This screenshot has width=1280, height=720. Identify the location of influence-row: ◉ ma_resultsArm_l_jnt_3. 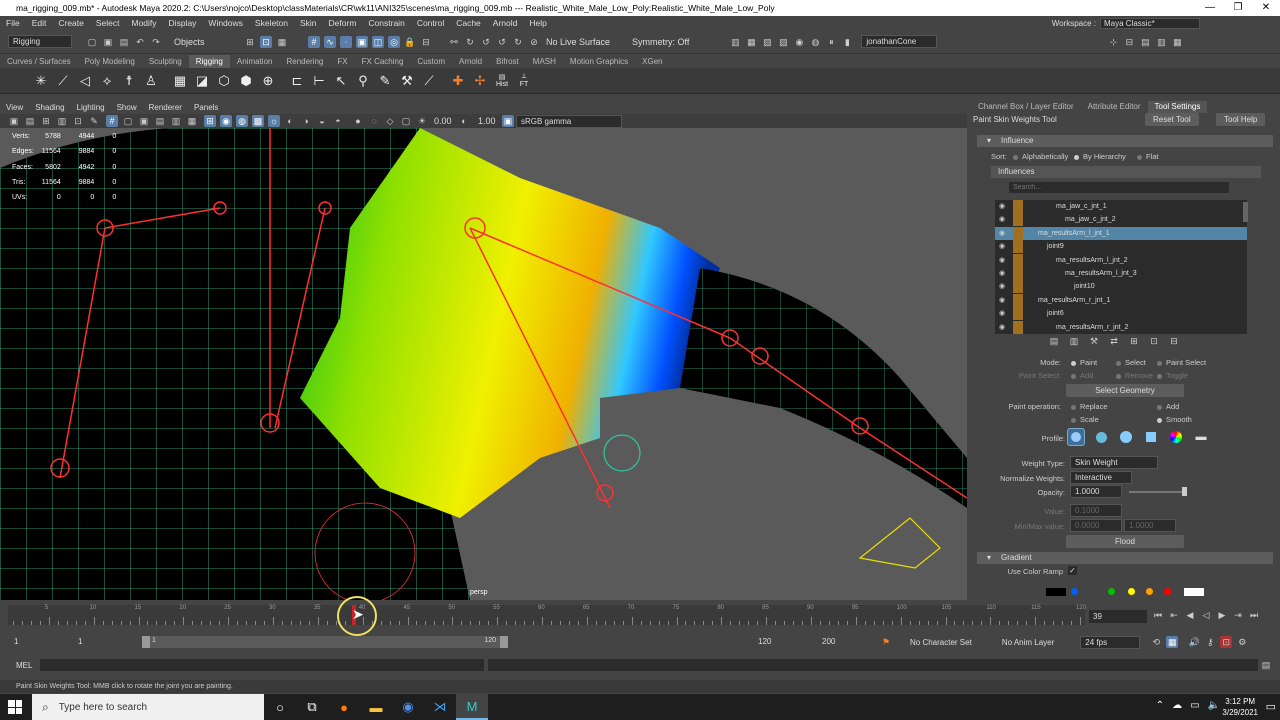
(1121, 273).